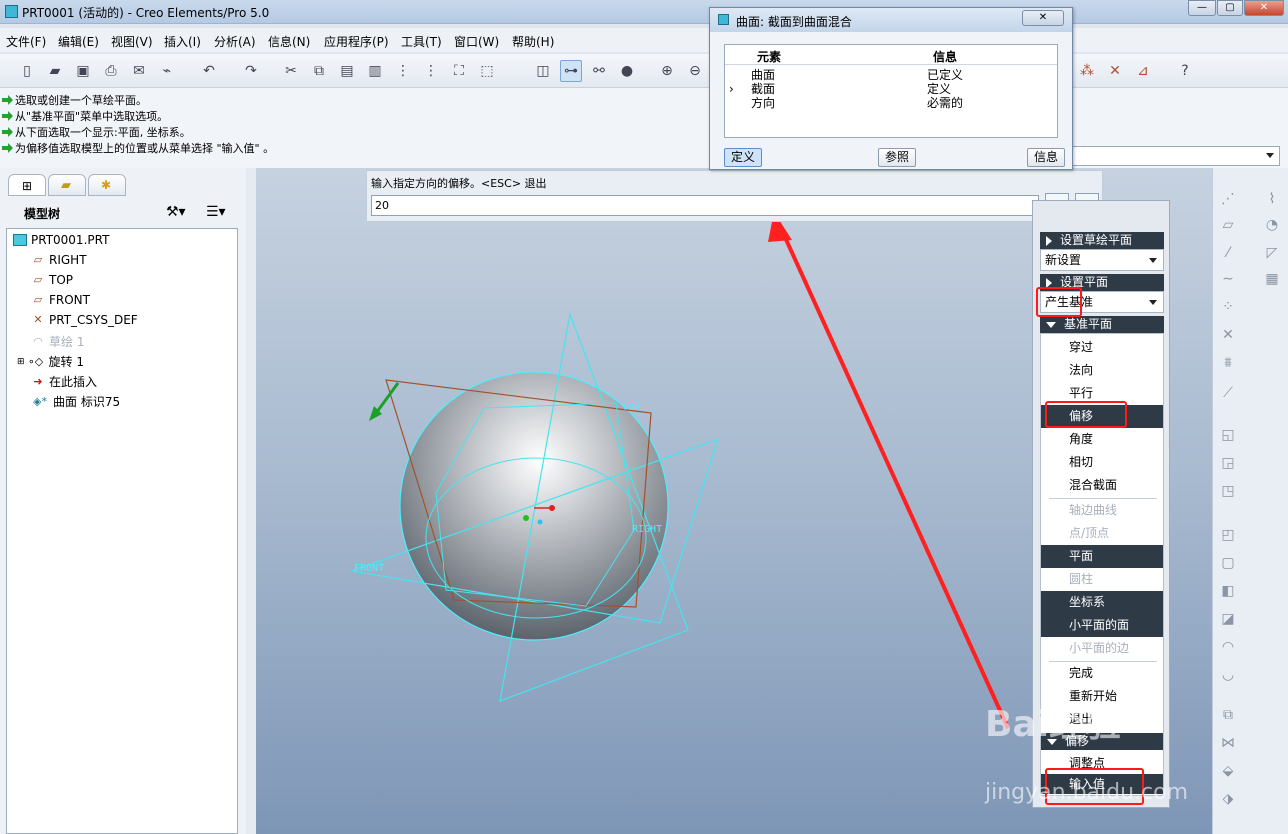 The image size is (1288, 834). I want to click on sketch-tool-icon: ⟋, so click(1228, 393).